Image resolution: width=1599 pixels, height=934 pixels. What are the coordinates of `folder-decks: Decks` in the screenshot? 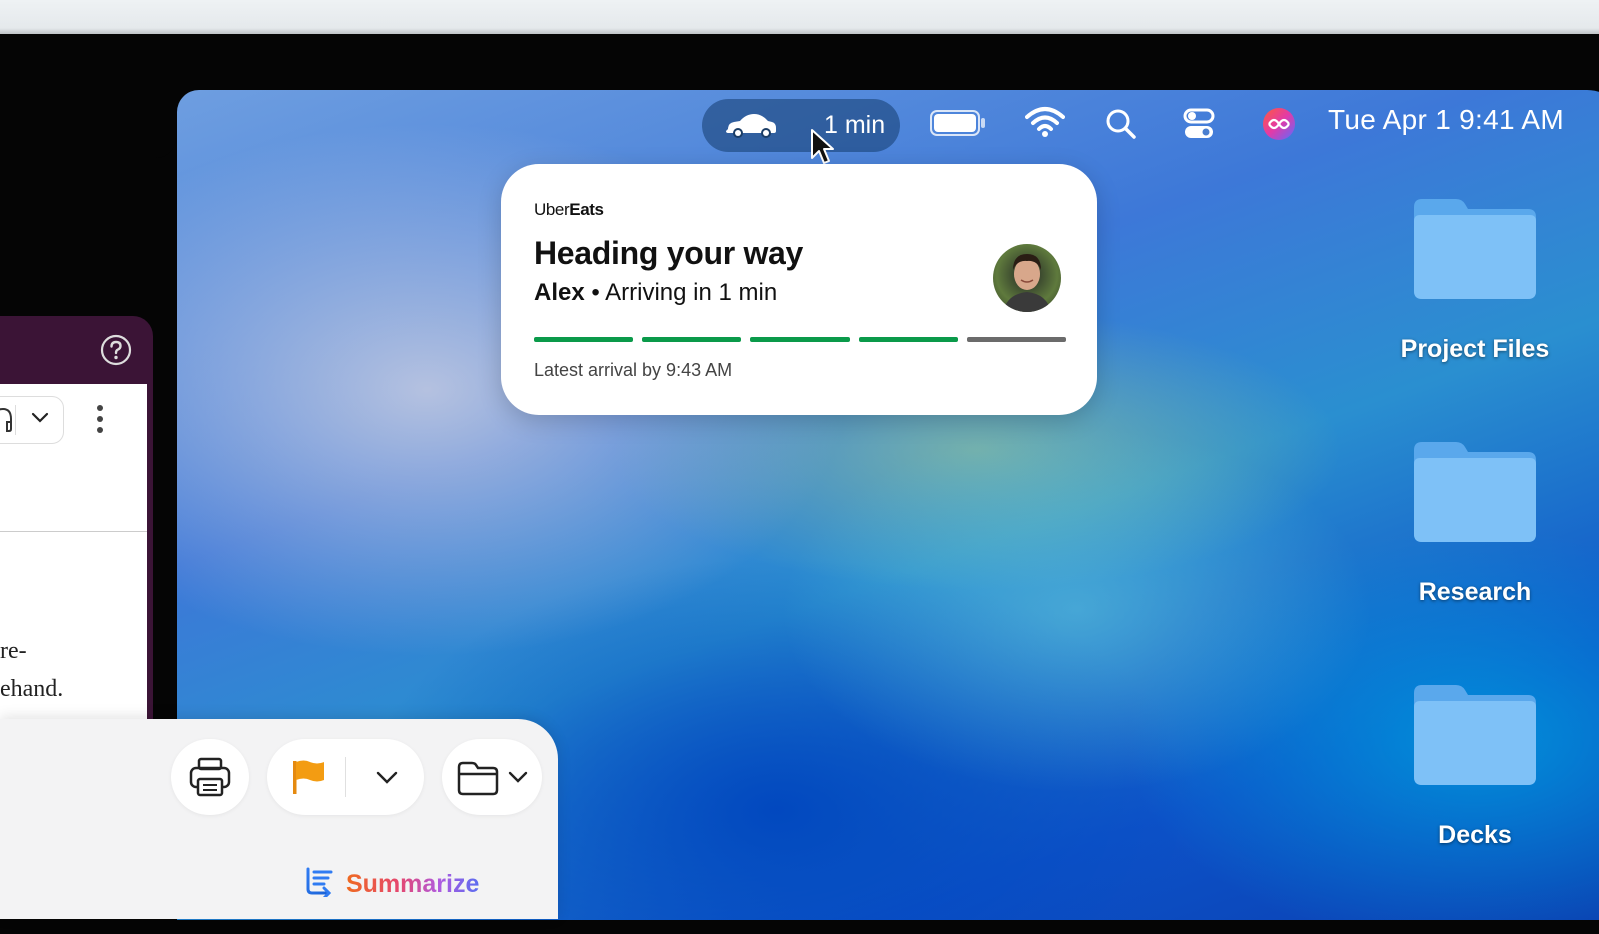 It's located at (1475, 765).